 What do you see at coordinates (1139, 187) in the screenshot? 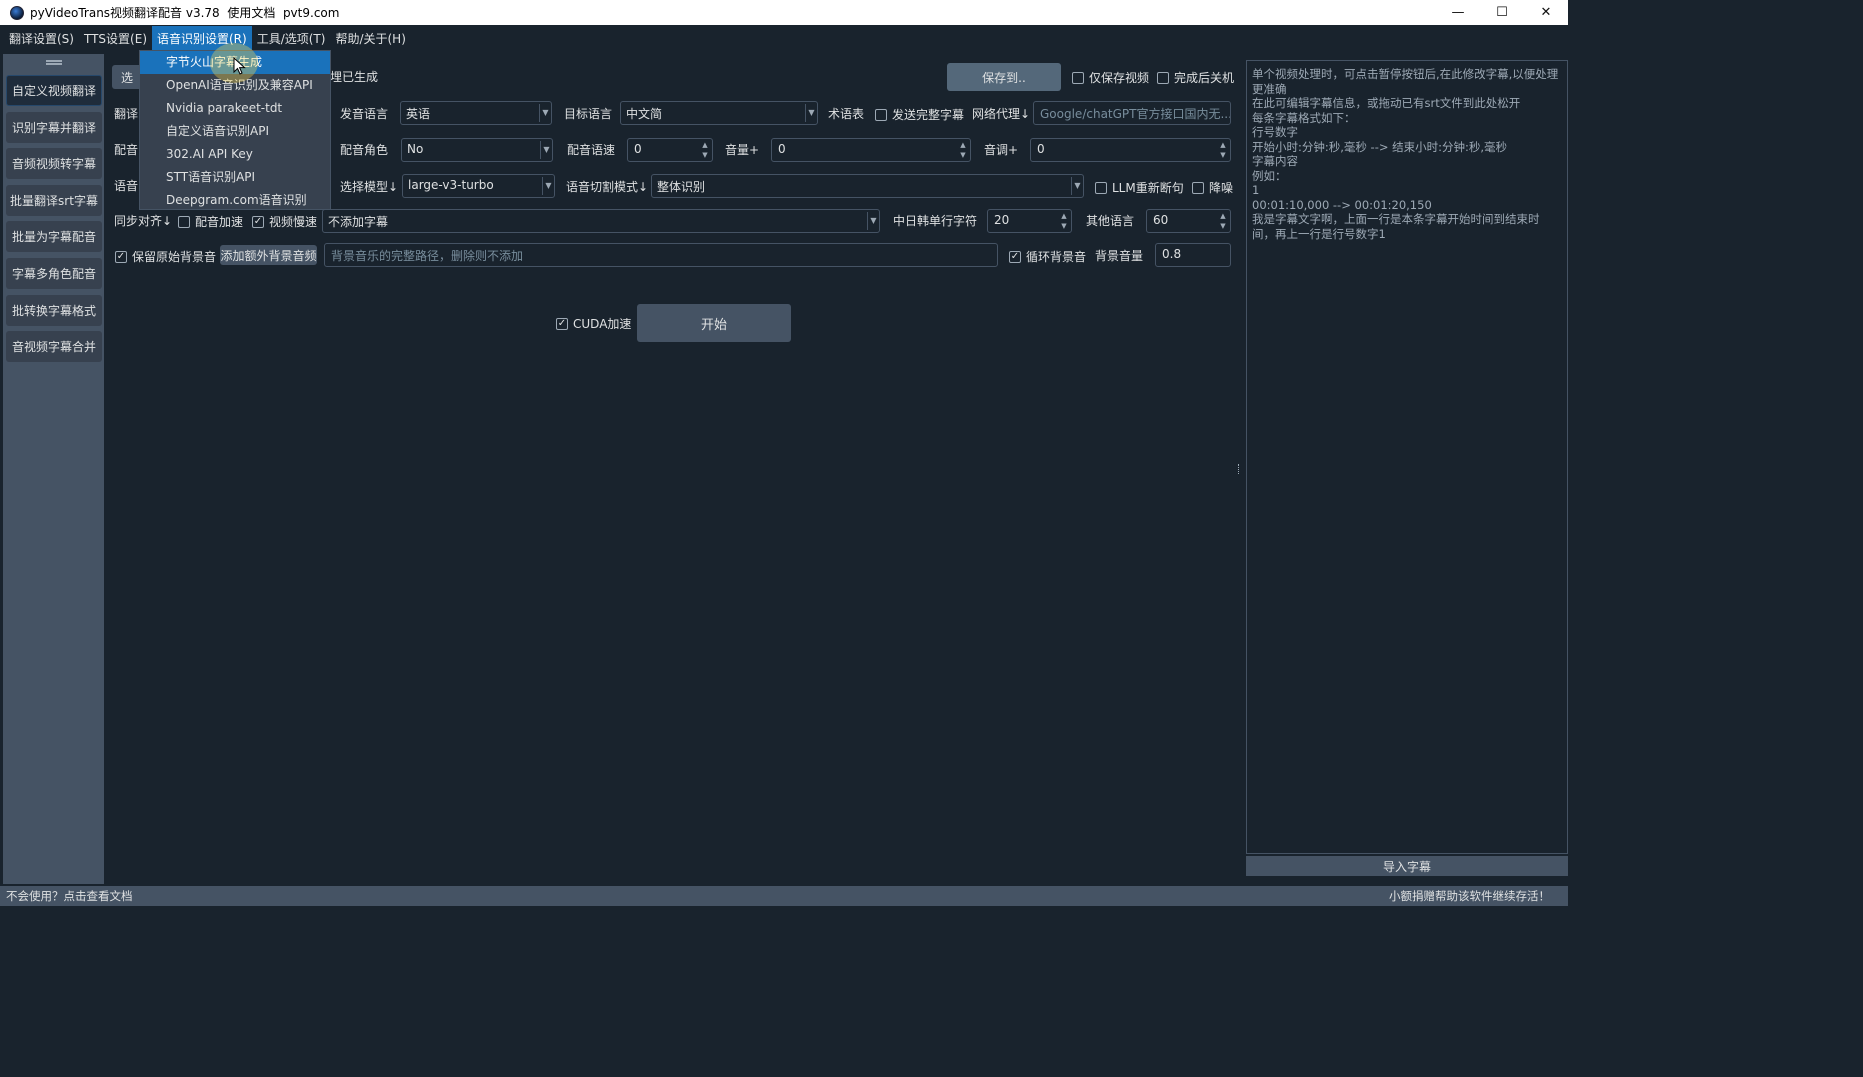
I see `llm-resegment-checkbox: LLM重新断句` at bounding box center [1139, 187].